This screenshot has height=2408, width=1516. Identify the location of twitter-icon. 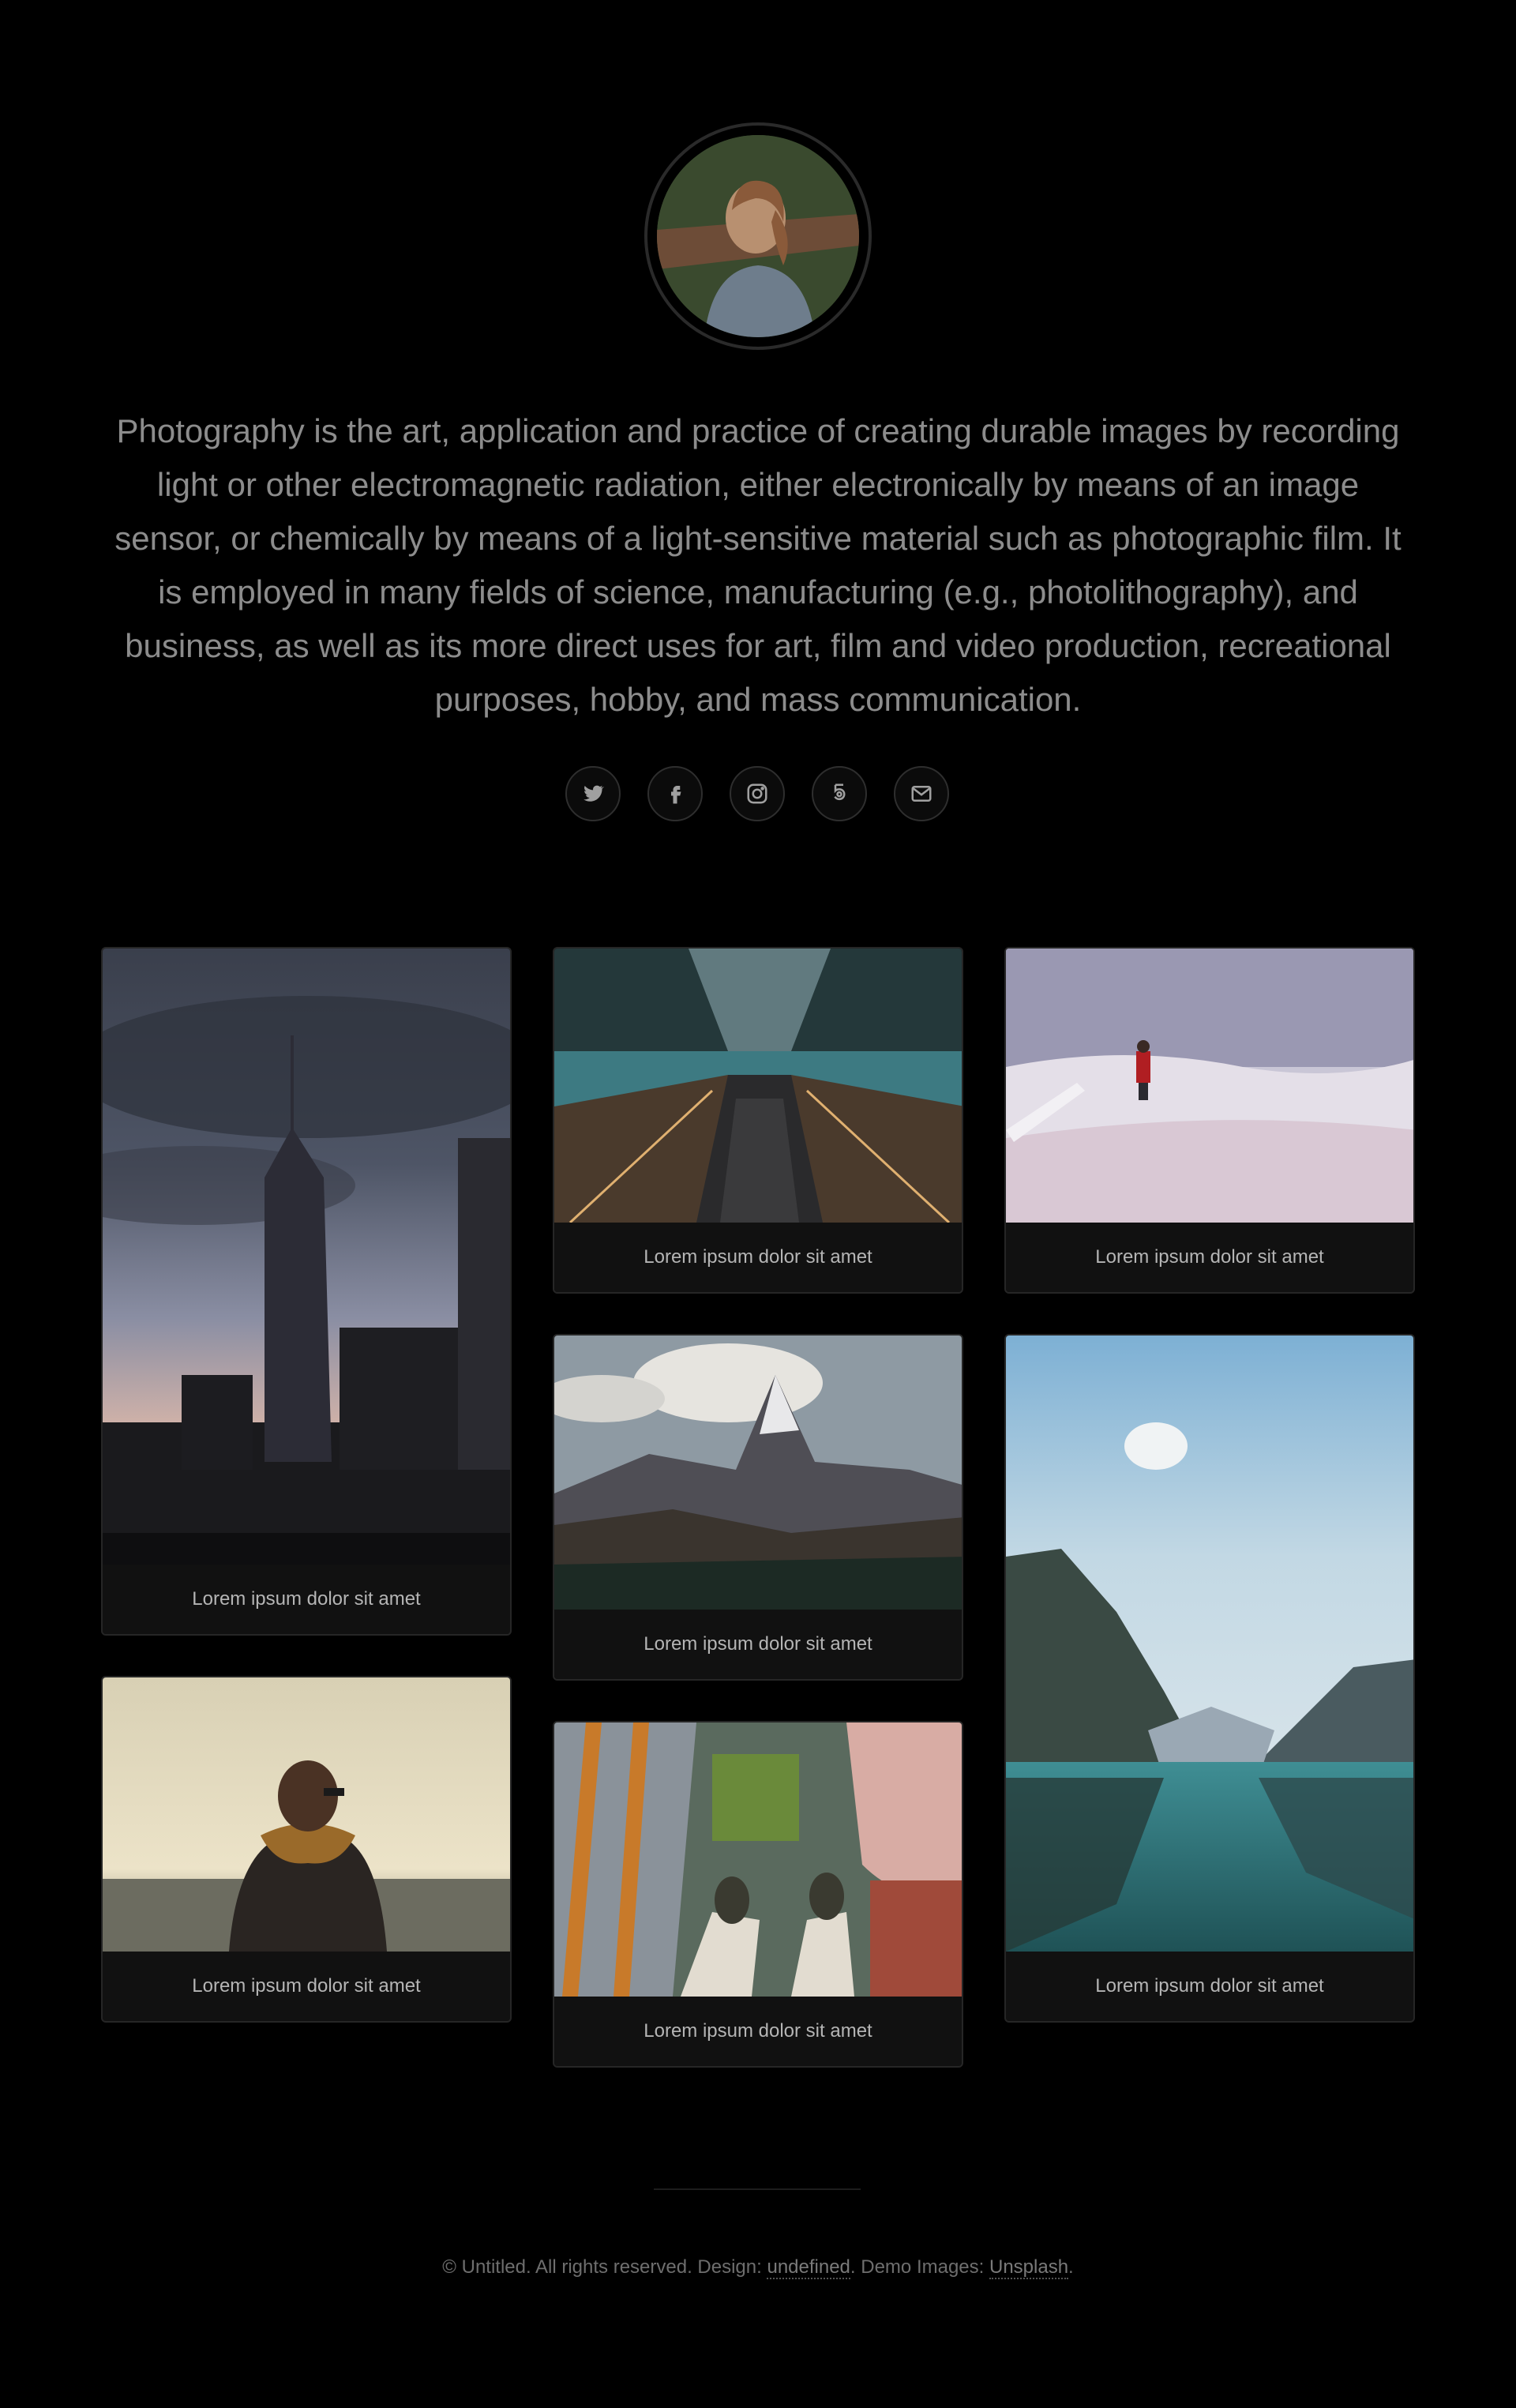
(594, 793).